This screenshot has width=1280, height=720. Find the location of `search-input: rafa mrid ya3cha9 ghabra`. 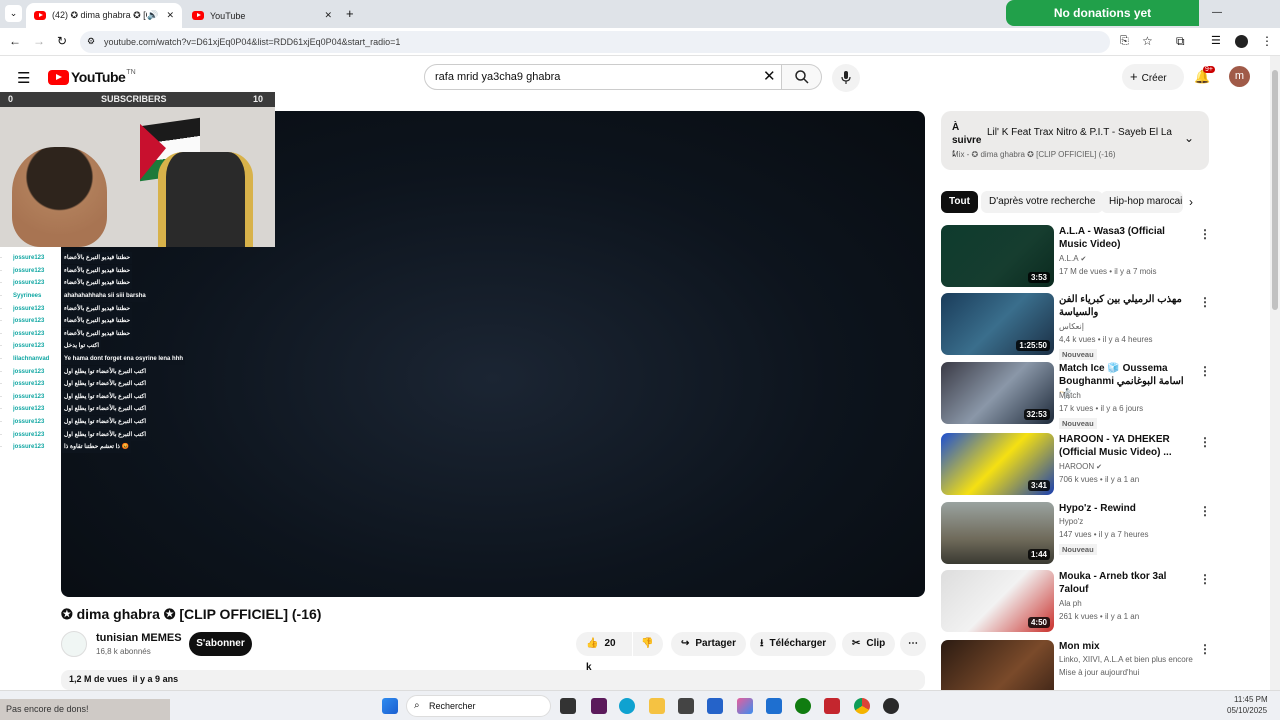

search-input: rafa mrid ya3cha9 ghabra is located at coordinates (603, 77).